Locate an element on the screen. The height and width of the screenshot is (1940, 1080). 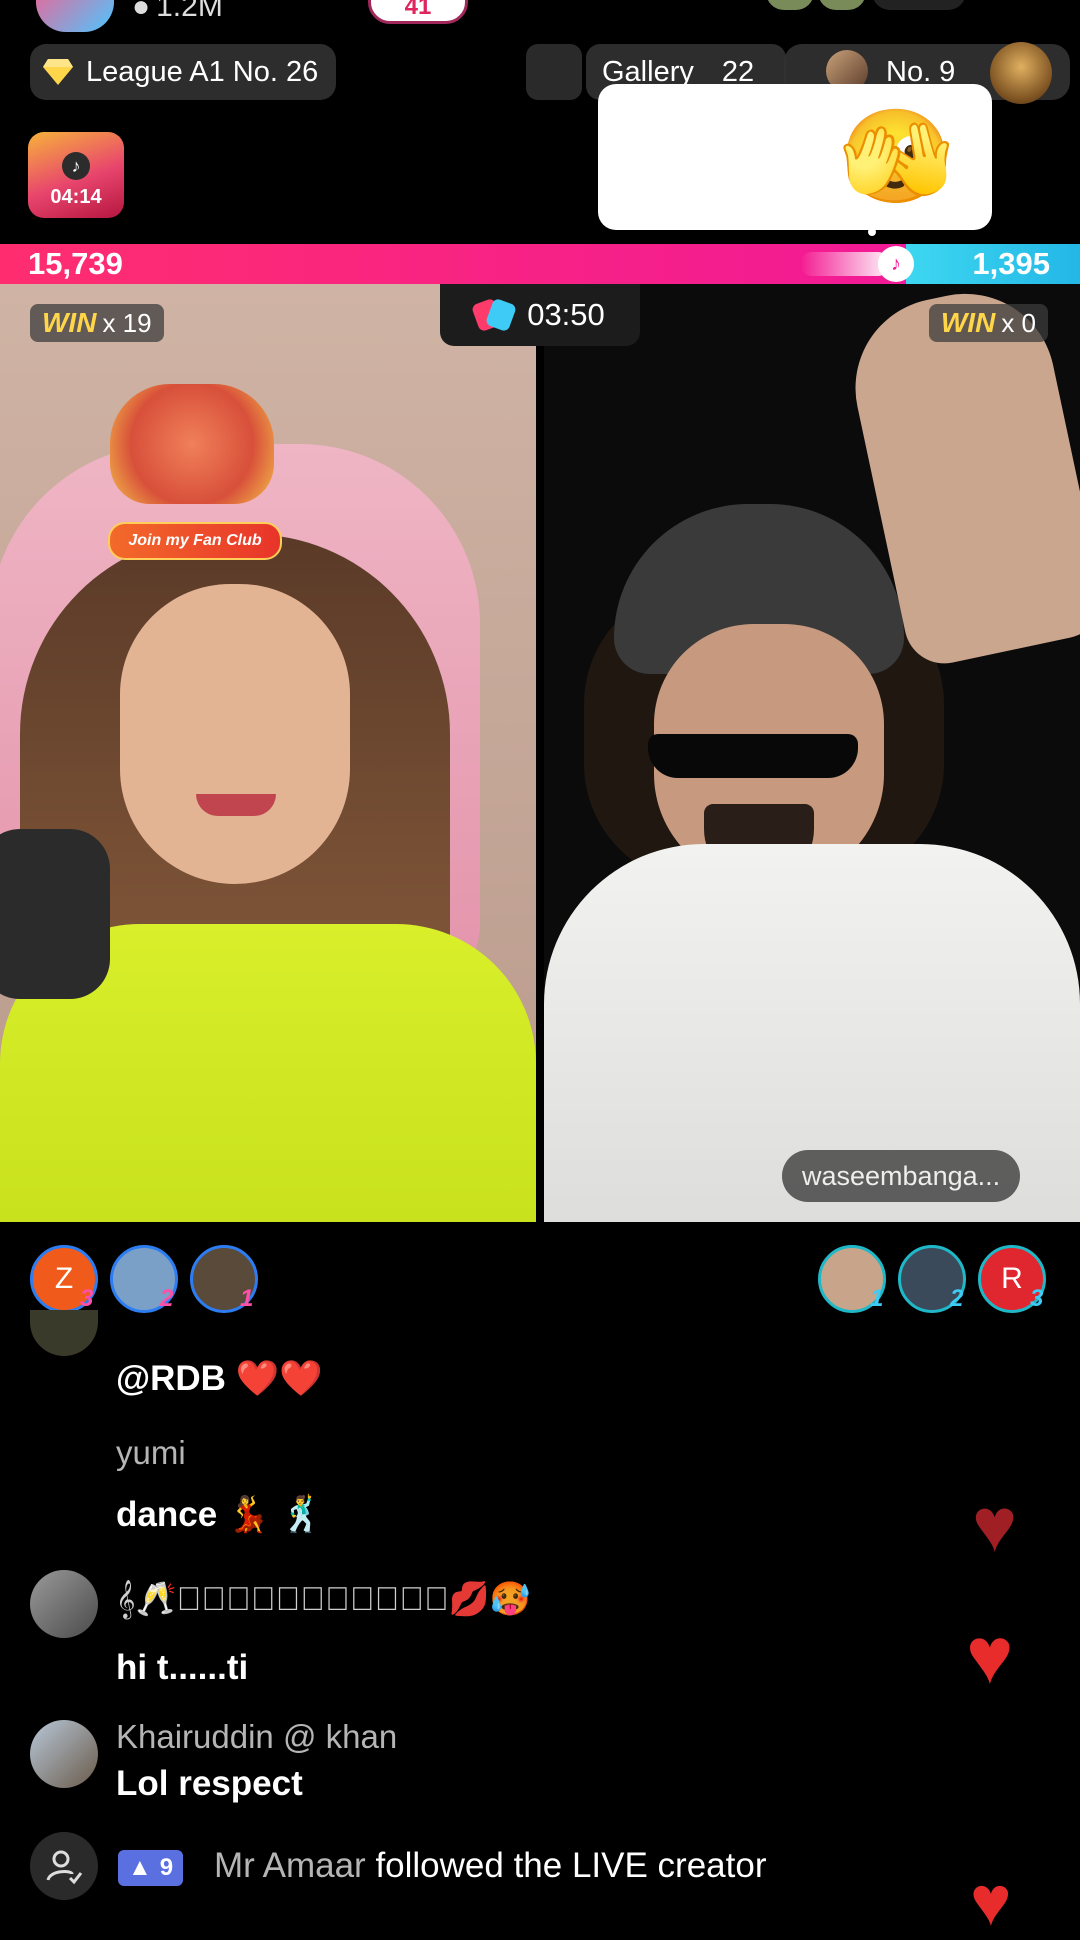
heart-counter: 41 is located at coordinates (418, 12).